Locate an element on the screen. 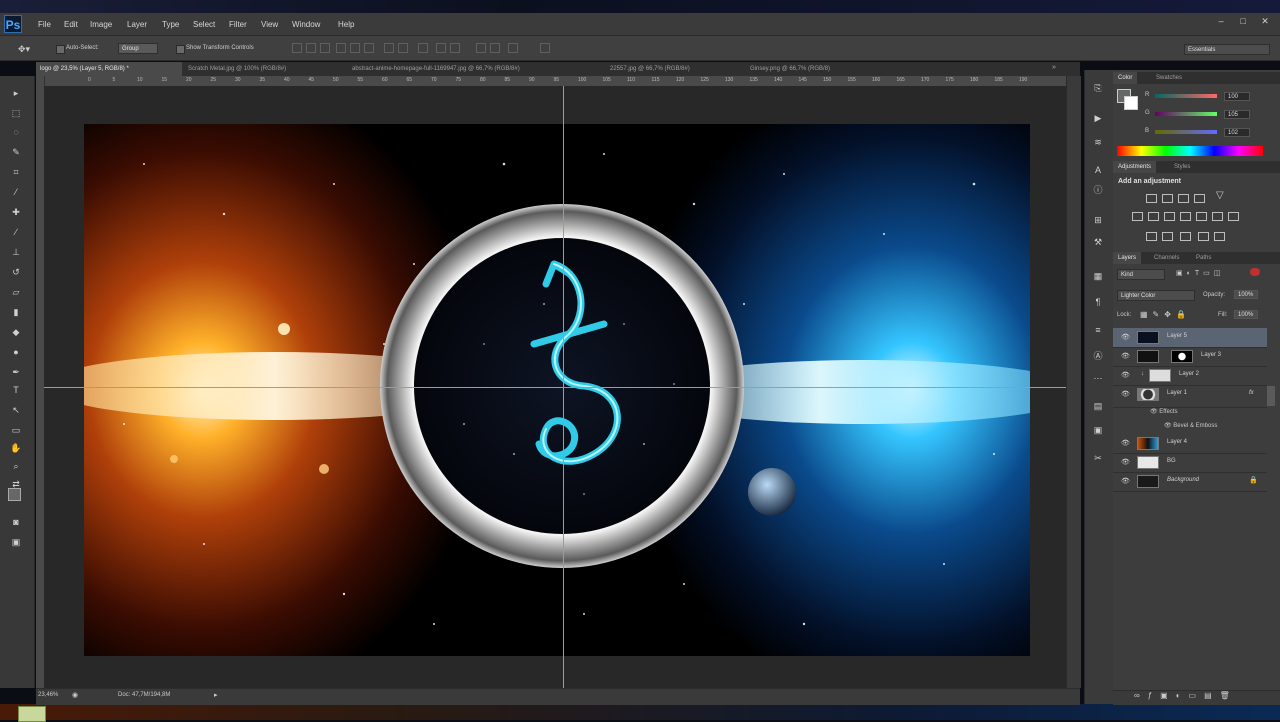  fill-value: 100% is located at coordinates (1246, 314).